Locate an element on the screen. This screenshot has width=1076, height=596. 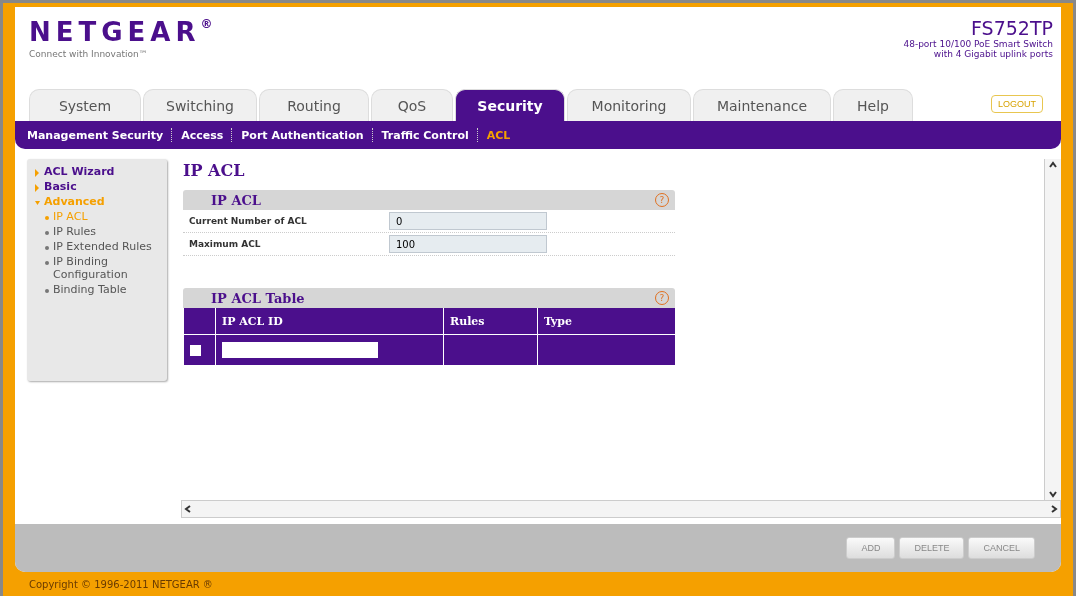
nav-tab: QoS is located at coordinates (412, 105).